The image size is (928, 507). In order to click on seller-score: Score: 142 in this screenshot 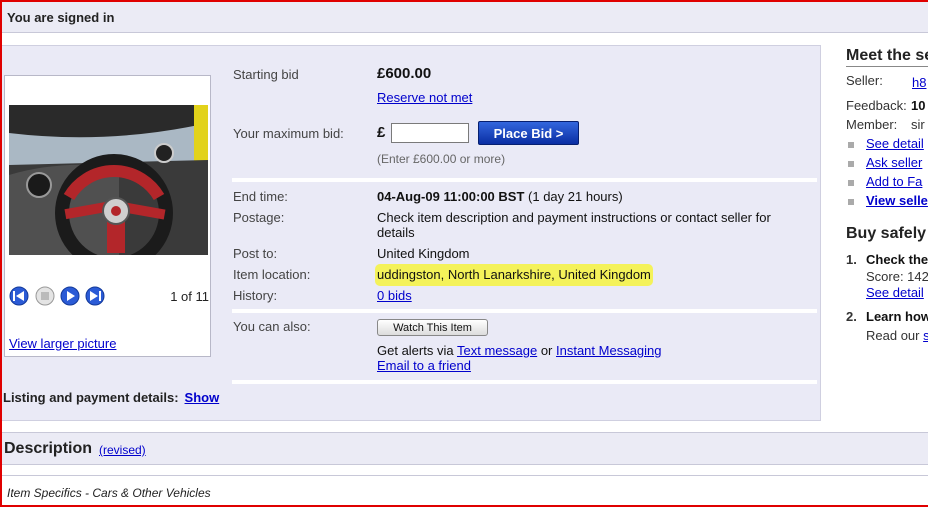, I will do `click(897, 276)`.